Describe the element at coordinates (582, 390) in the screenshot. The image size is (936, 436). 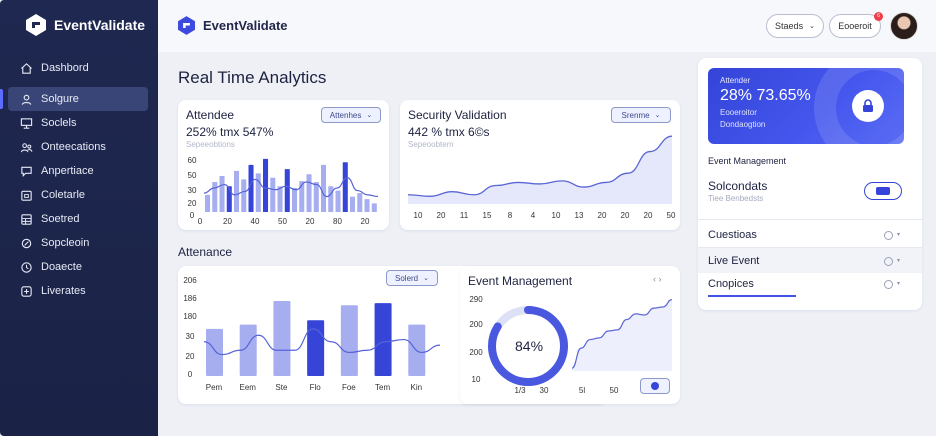
I see `x-tick-label: 5l` at that location.